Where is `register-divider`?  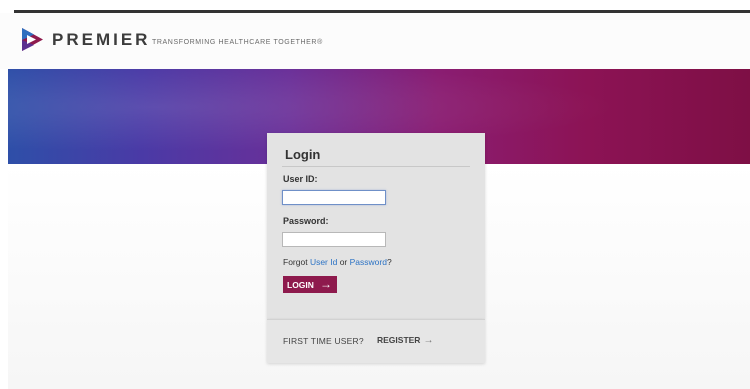 register-divider is located at coordinates (376, 319).